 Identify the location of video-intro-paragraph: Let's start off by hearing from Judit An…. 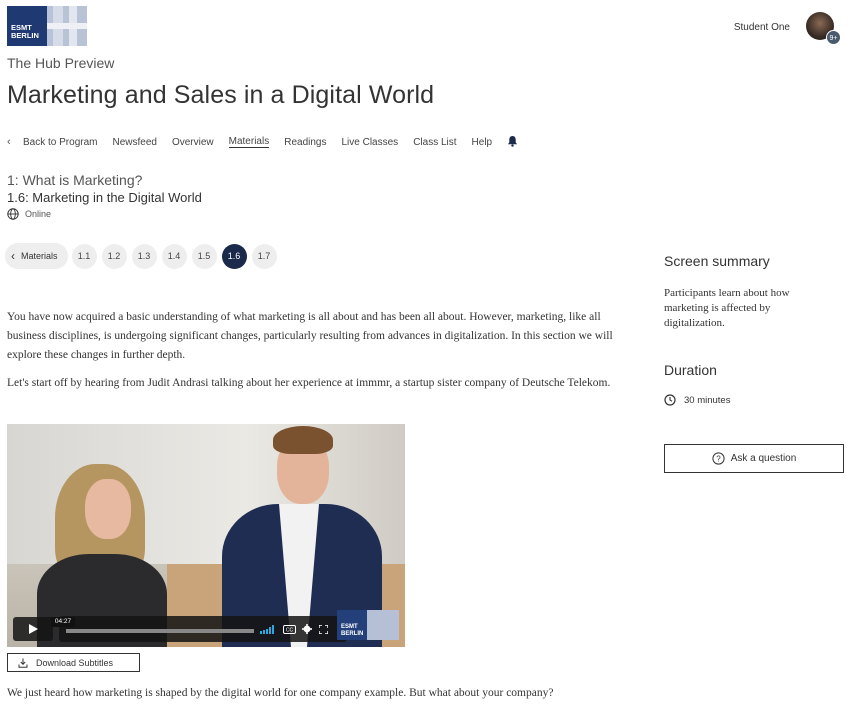
(309, 383).